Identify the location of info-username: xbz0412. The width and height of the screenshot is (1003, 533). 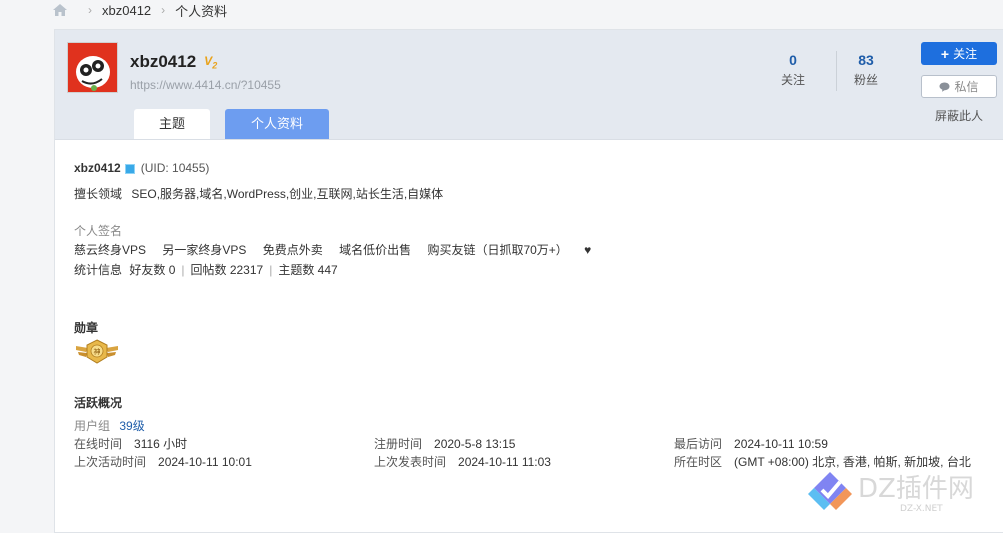
(97, 168).